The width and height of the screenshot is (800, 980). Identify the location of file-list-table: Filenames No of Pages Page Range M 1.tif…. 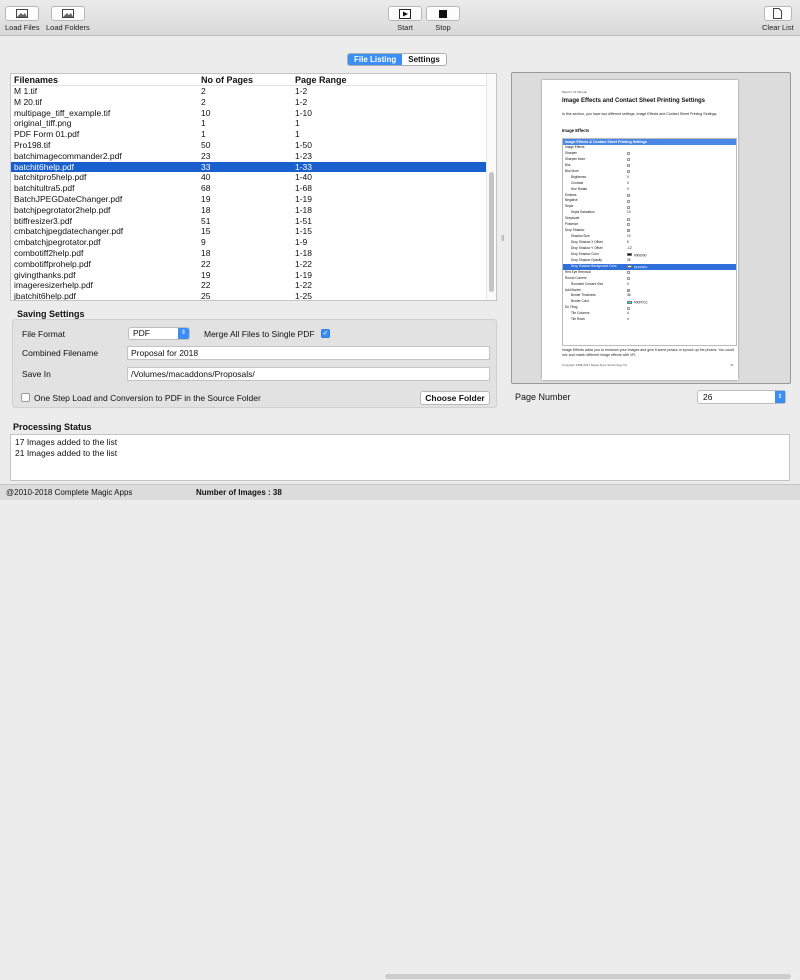
(253, 187).